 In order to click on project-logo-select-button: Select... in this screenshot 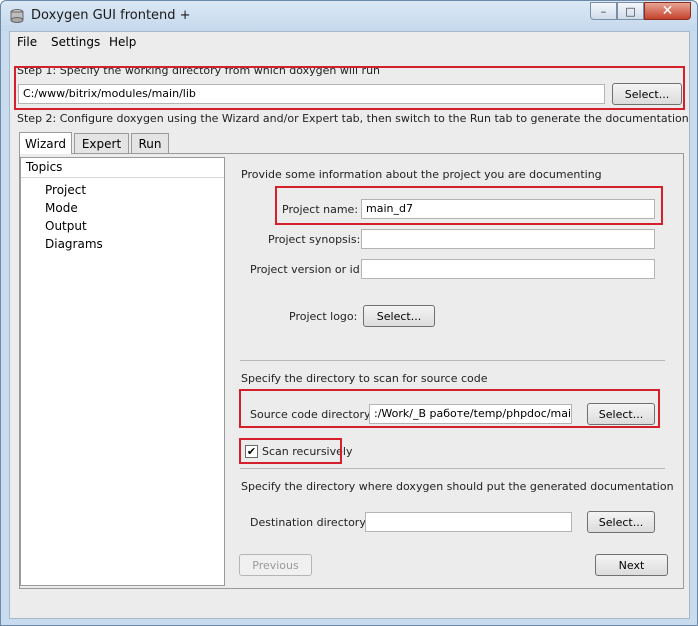, I will do `click(399, 316)`.